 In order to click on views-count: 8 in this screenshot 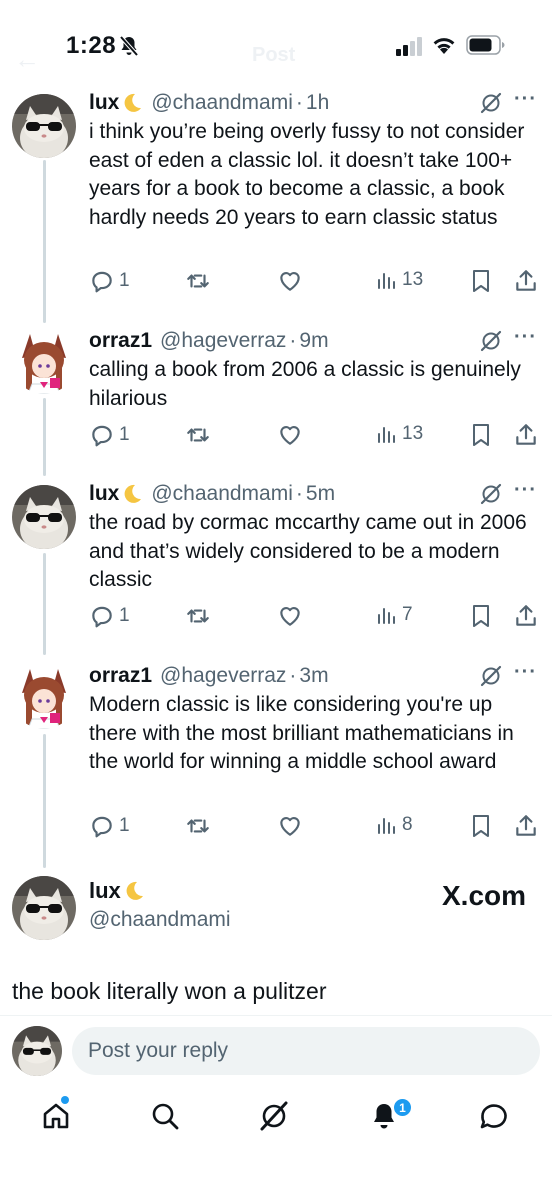, I will do `click(407, 824)`.